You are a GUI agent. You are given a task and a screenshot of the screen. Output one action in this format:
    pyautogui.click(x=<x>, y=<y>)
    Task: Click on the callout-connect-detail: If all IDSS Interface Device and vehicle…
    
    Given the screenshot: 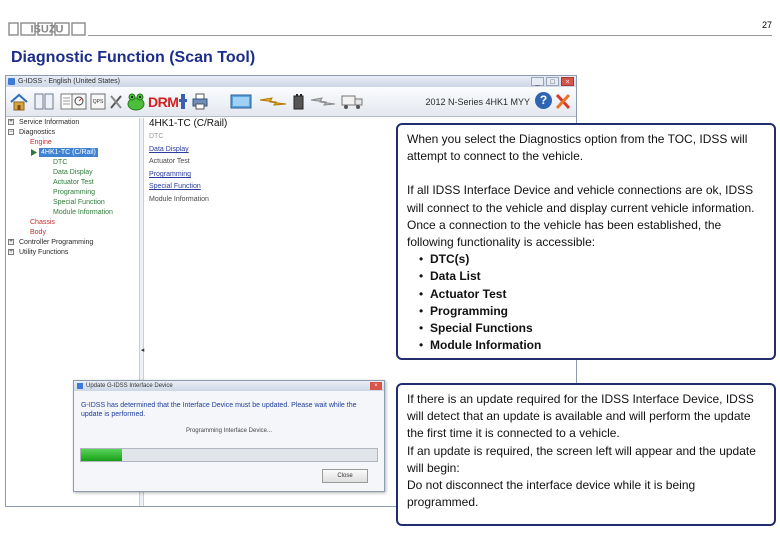 What is the action you would take?
    pyautogui.click(x=581, y=216)
    